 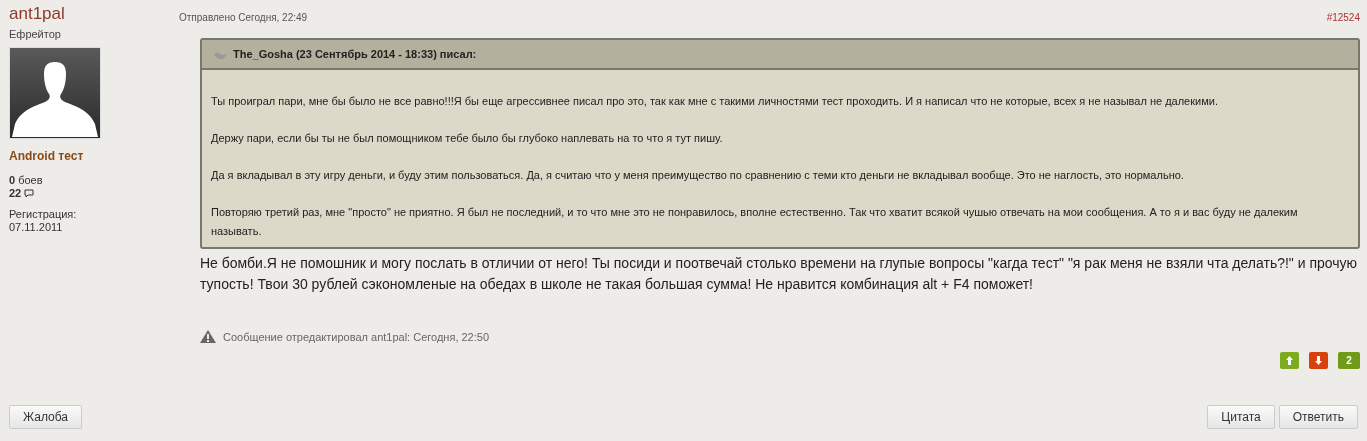 What do you see at coordinates (243, 17) in the screenshot?
I see `post-date: Отправлено Сегодня, 22:49` at bounding box center [243, 17].